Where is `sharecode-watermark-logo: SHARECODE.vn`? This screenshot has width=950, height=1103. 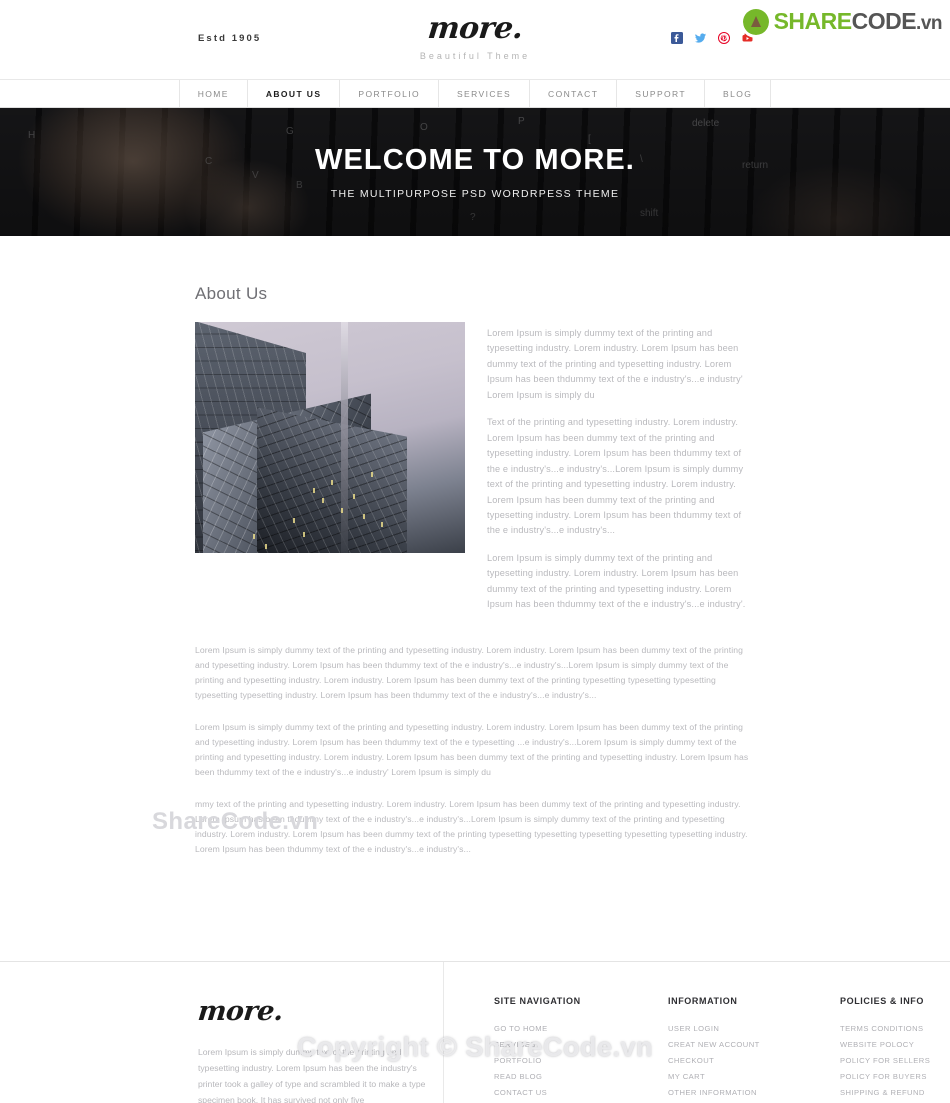
sharecode-watermark-logo: SHARECODE.vn is located at coordinates (842, 21).